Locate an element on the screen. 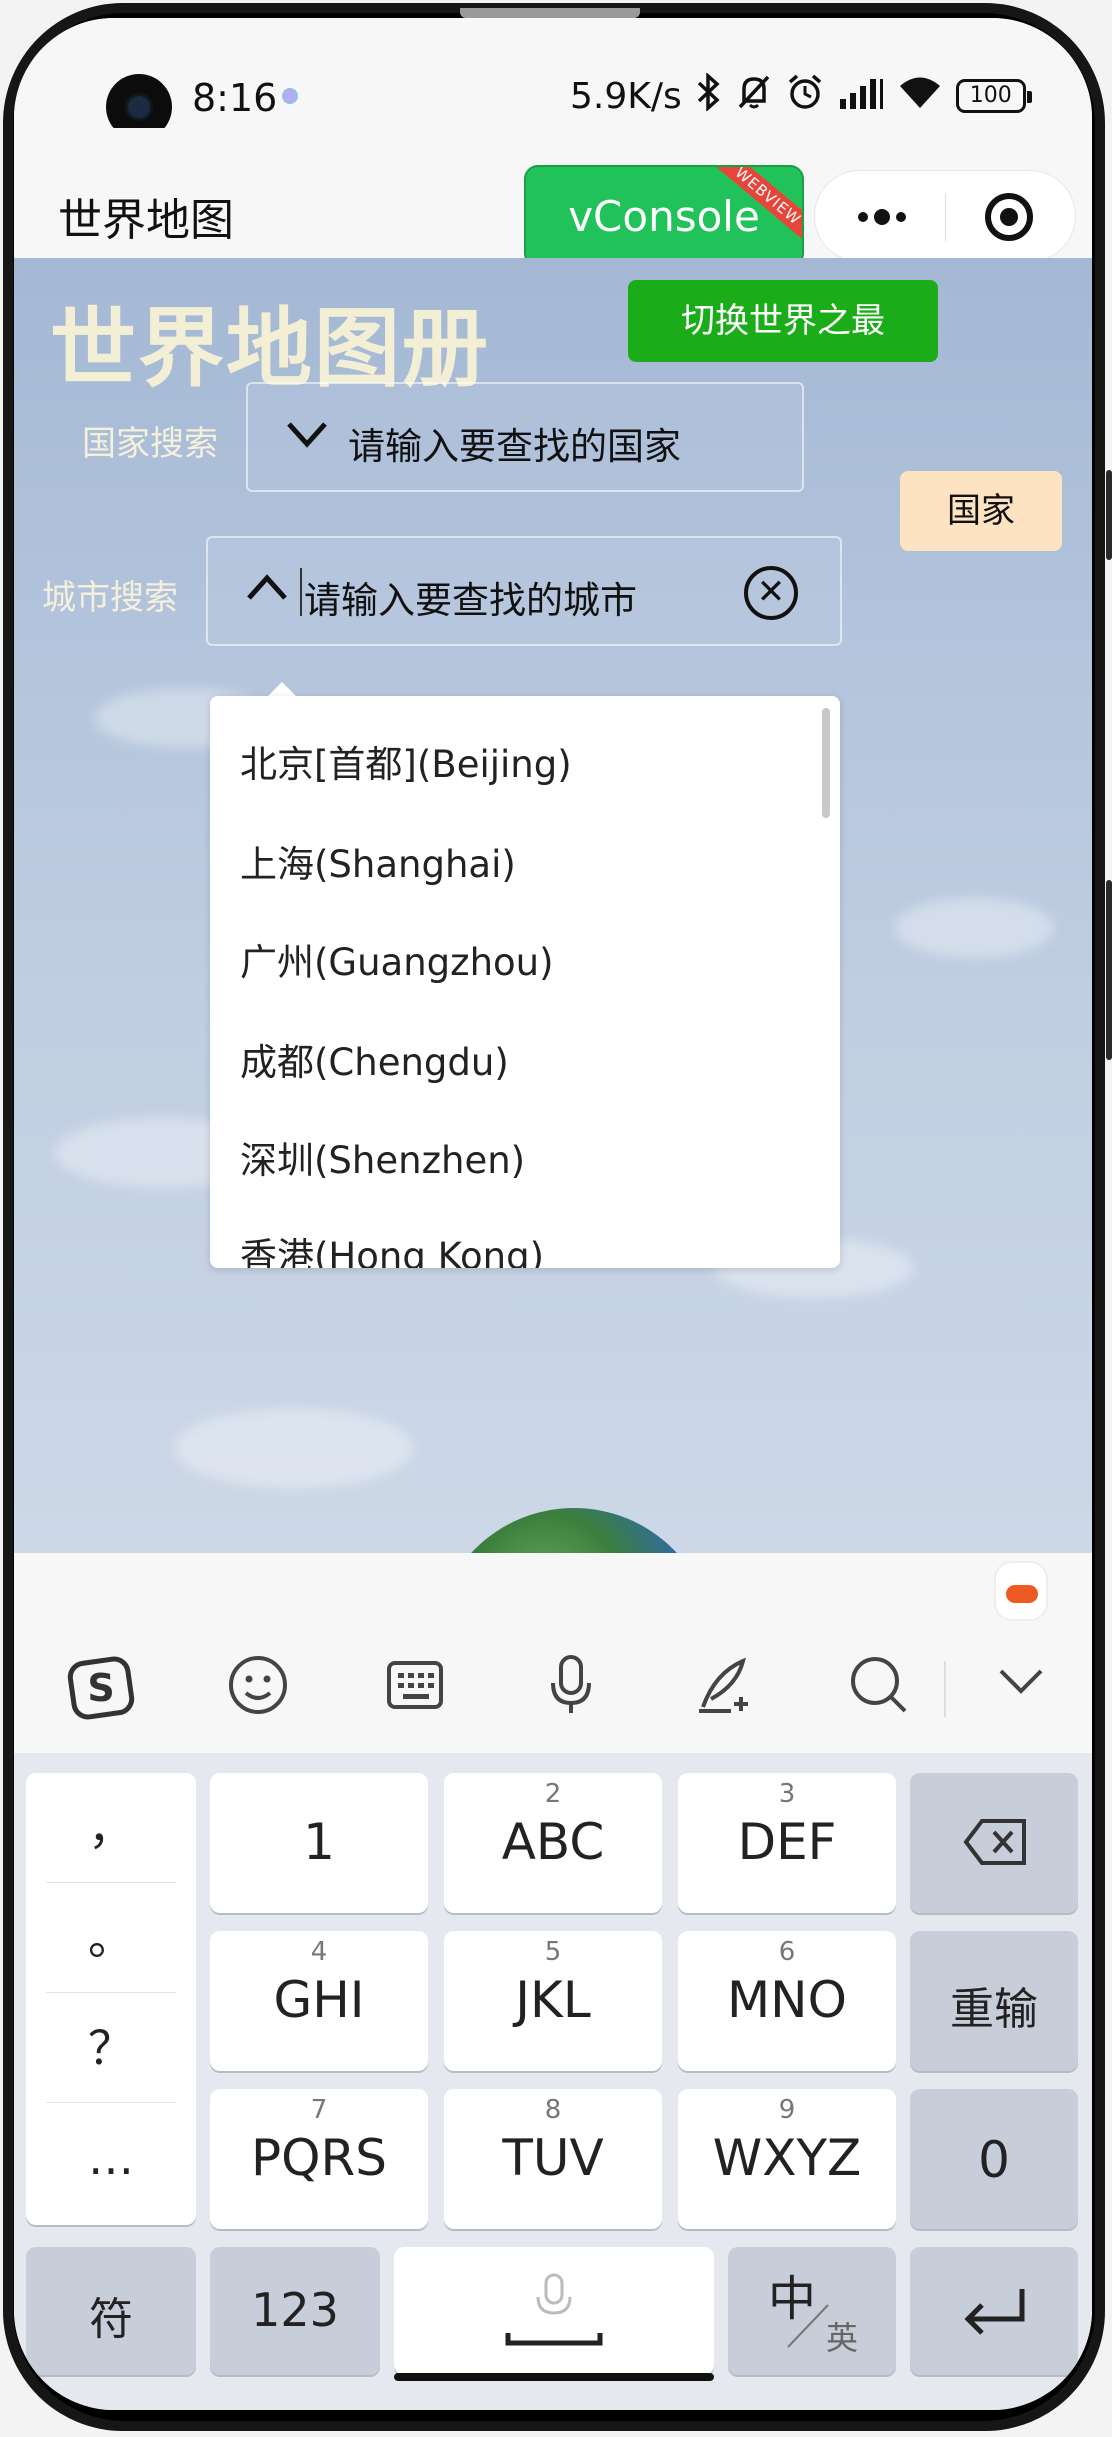  city-search-input: 请输入要查找的城市 ✕ is located at coordinates (524, 591).